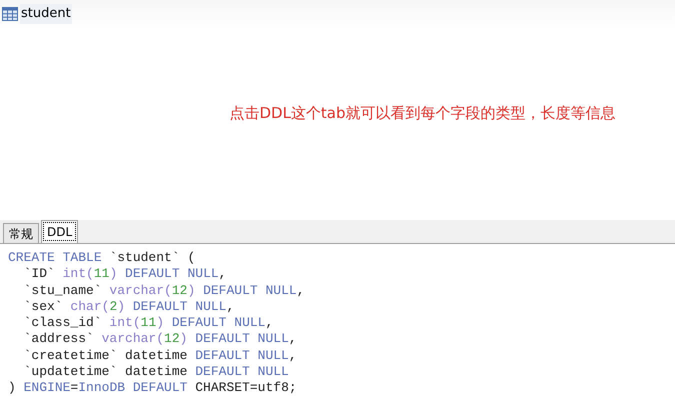 This screenshot has width=675, height=409. Describe the element at coordinates (59, 231) in the screenshot. I see `tab: DDL` at that location.